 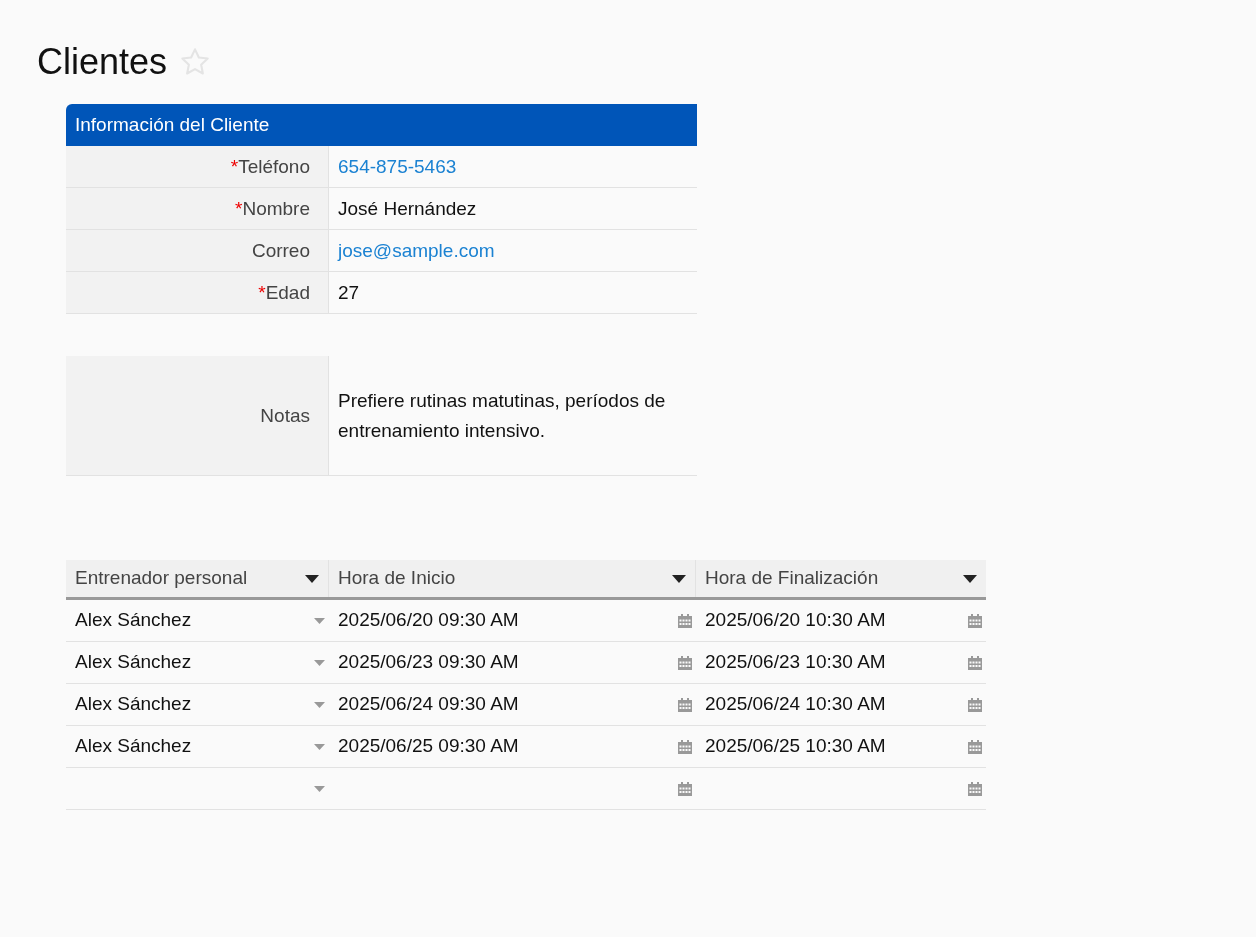 I want to click on table-cell-text: 2025/06/25 09:30 AM, so click(x=428, y=746).